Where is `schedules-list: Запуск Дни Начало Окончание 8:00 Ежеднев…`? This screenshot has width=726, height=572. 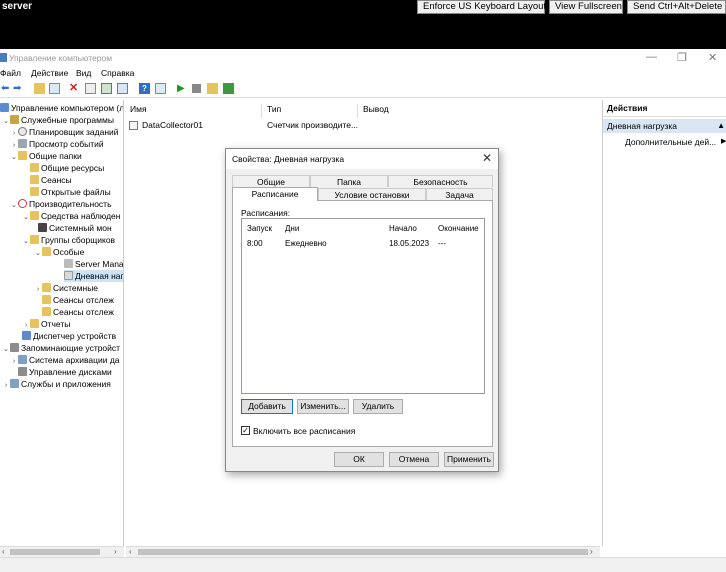
schedules-list: Запуск Дни Начало Окончание 8:00 Ежеднев… is located at coordinates (363, 306).